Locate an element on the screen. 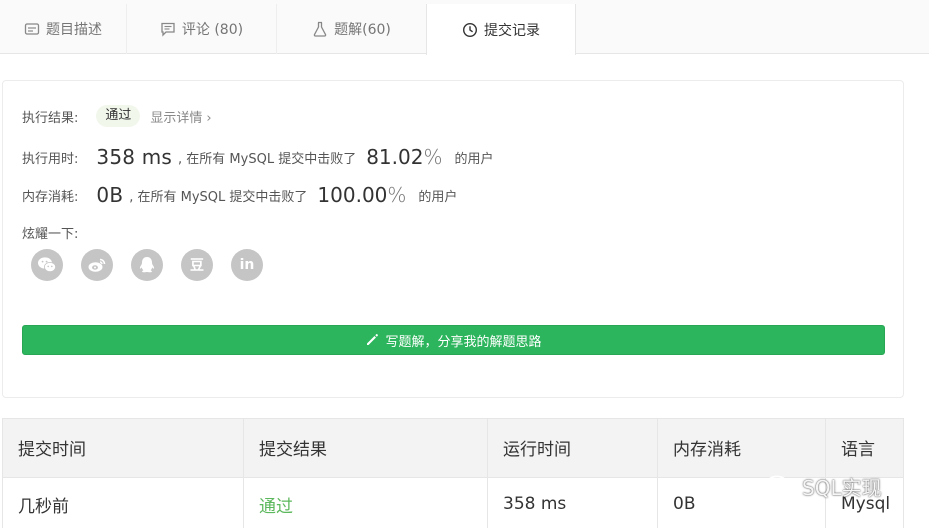 The image size is (929, 528). header-submit-result: 提交结果 is located at coordinates (293, 447).